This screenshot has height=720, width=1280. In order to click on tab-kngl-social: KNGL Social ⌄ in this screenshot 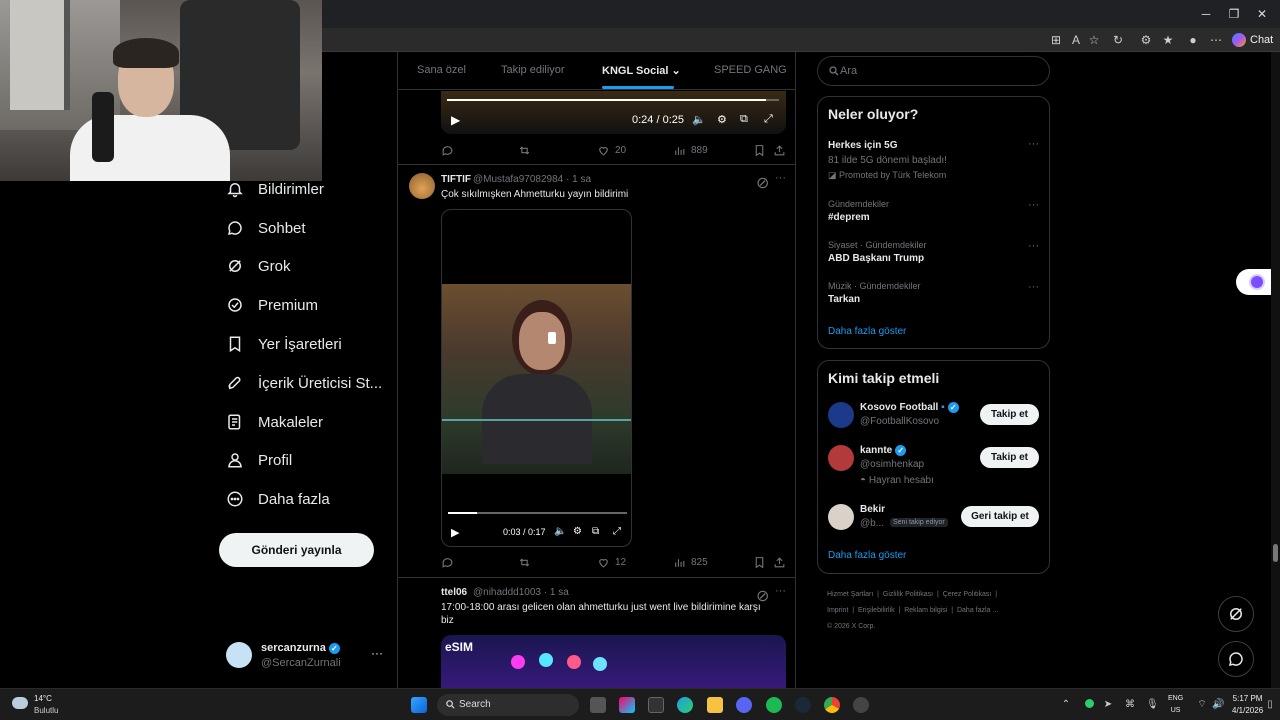, I will do `click(641, 70)`.